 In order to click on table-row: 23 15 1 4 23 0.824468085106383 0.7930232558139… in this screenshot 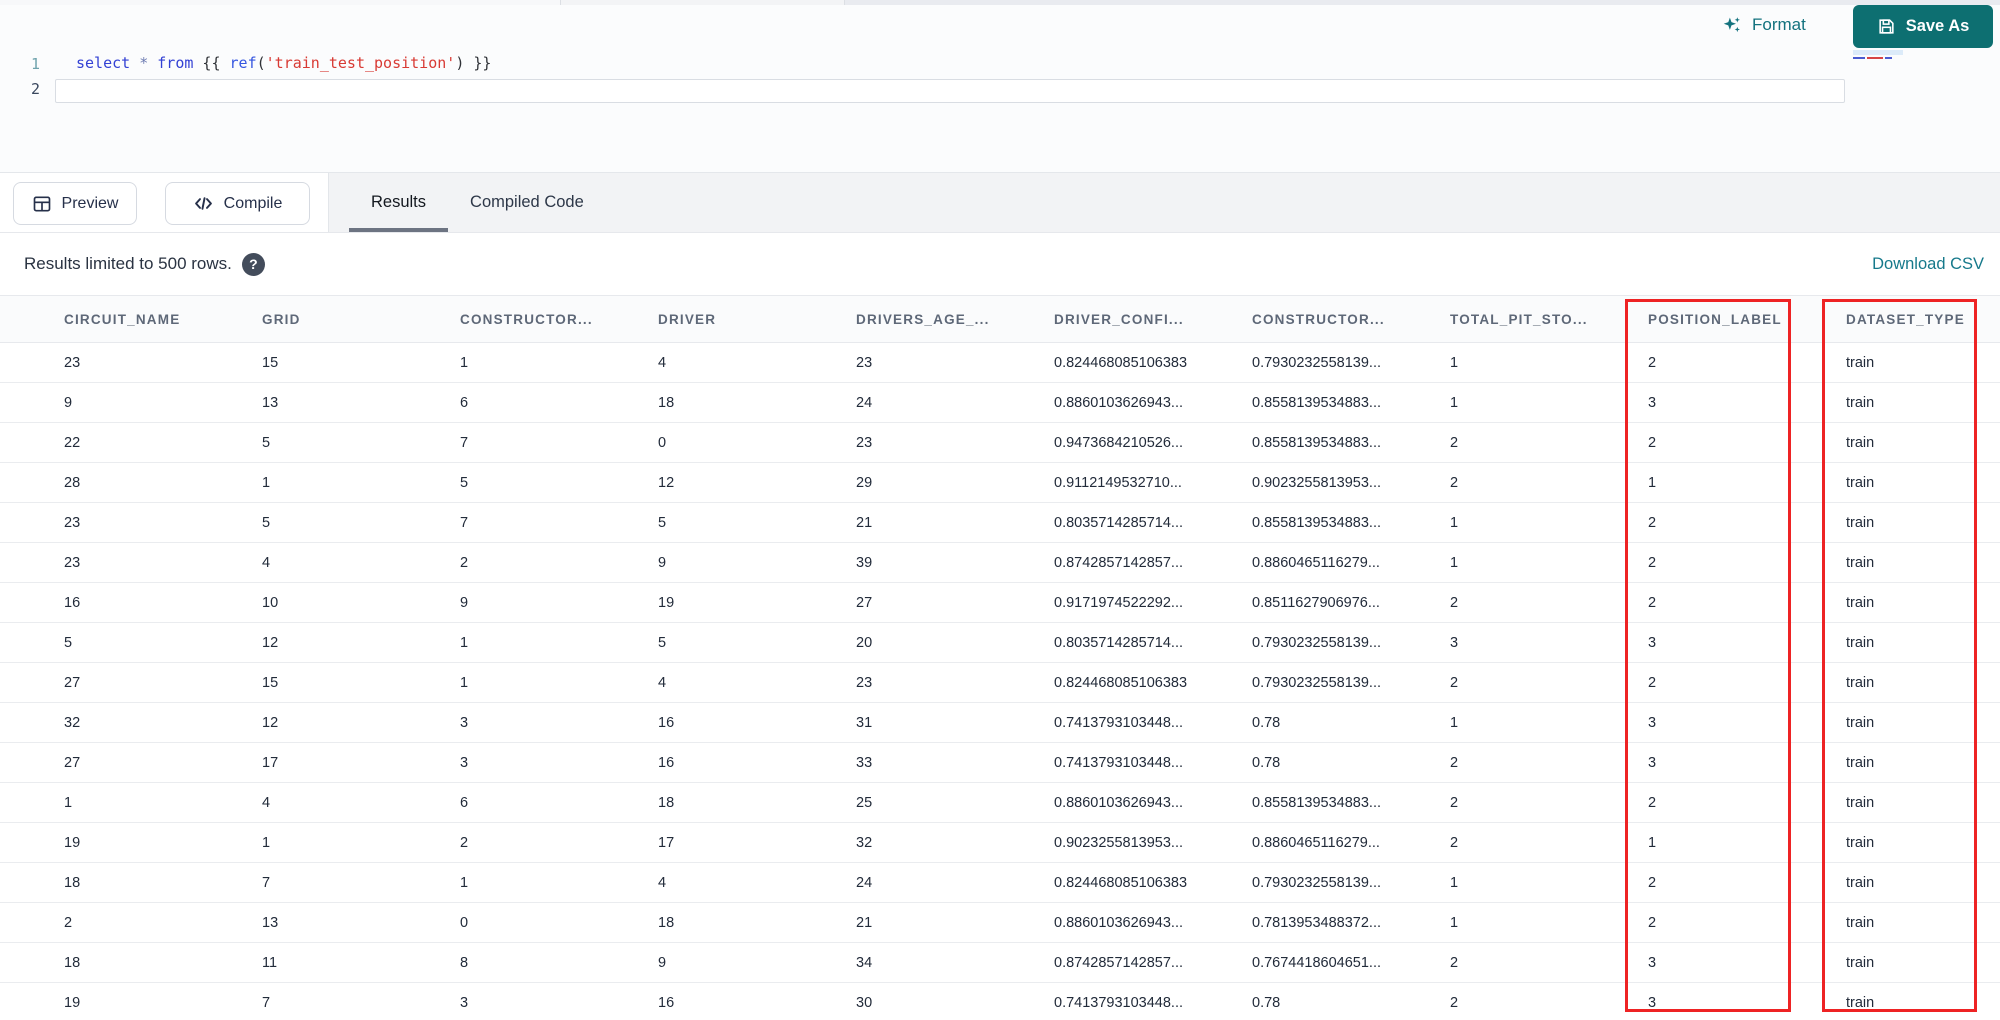, I will do `click(1000, 363)`.